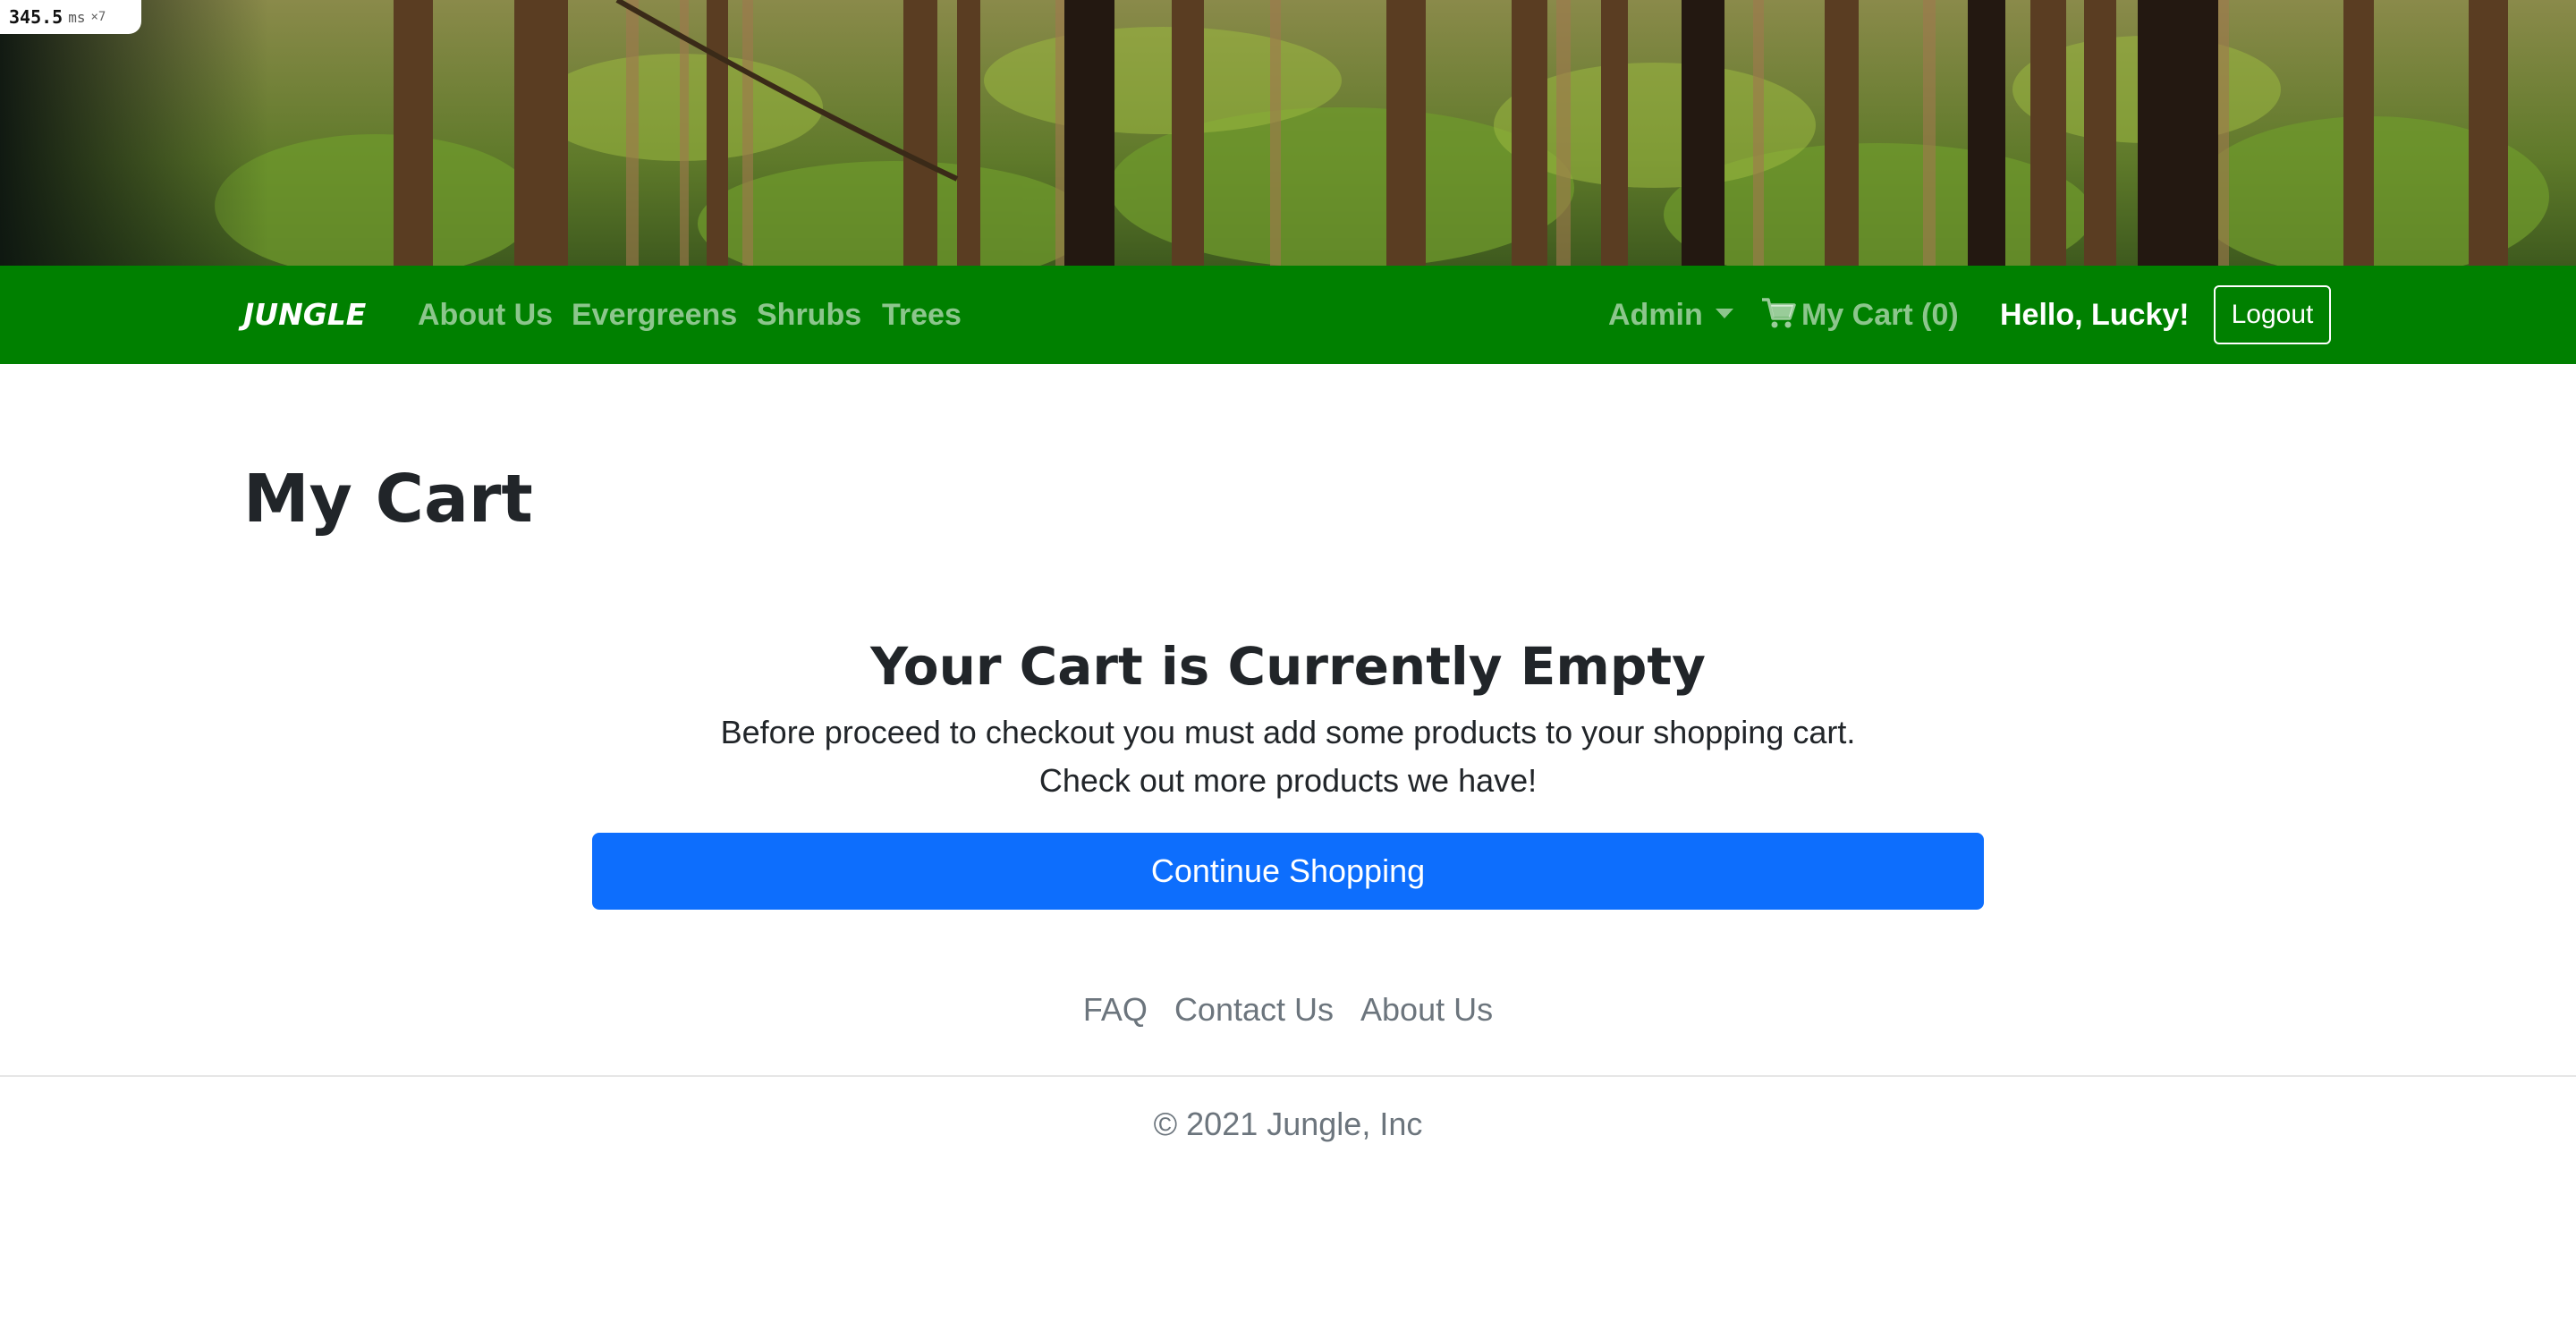  Describe the element at coordinates (2095, 315) in the screenshot. I see `user-greeting: Hello, Lucky!` at that location.